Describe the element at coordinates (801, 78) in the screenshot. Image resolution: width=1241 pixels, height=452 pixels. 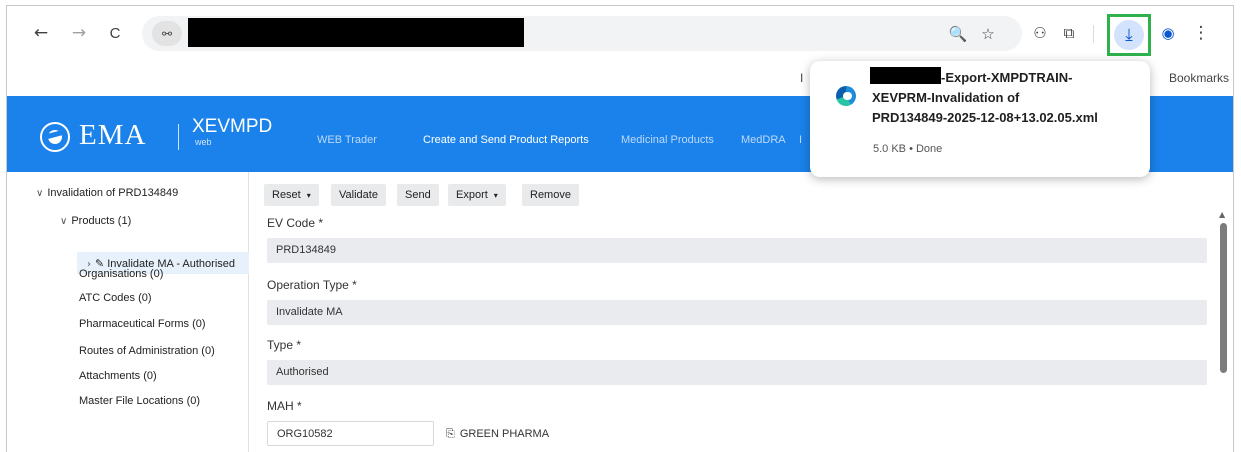
I see `bookmark-partial: I` at that location.